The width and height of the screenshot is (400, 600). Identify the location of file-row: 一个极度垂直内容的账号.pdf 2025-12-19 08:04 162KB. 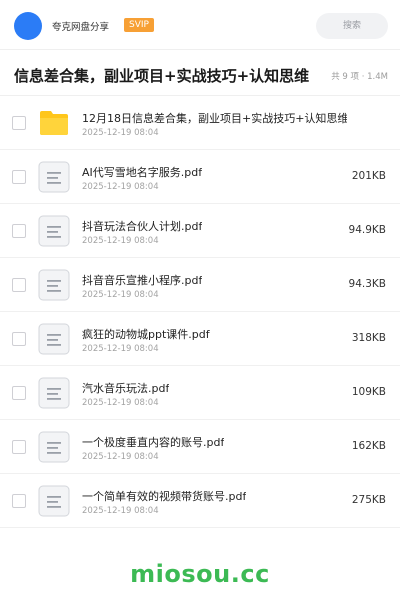
(200, 447).